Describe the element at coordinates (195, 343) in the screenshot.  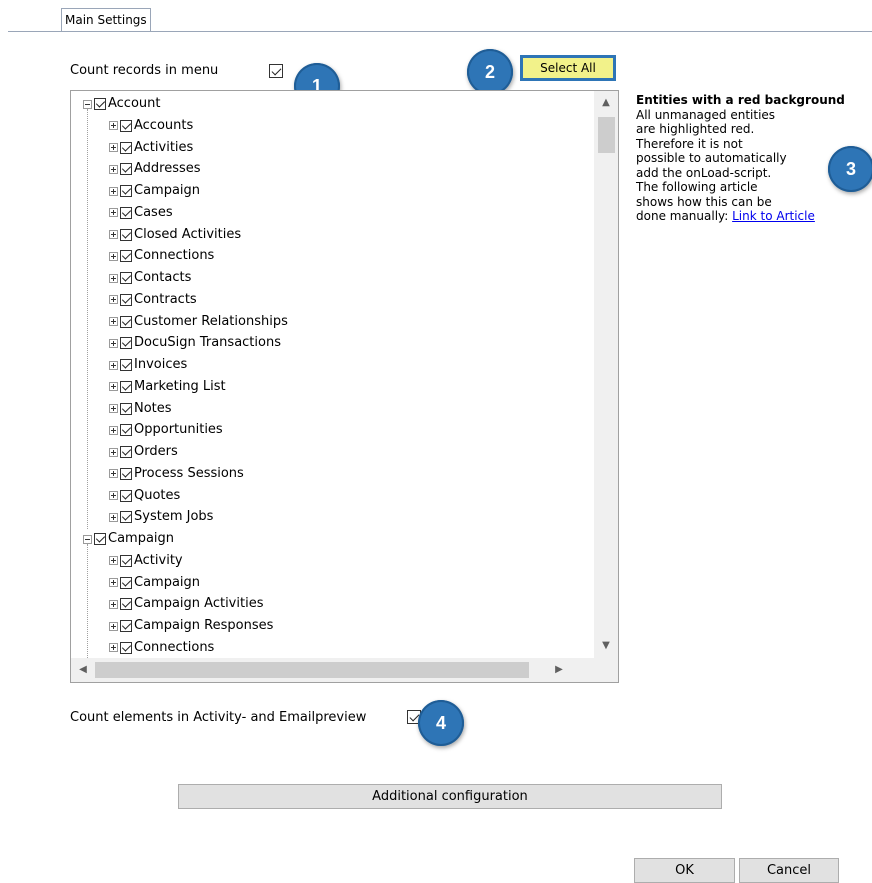
I see `tree-item-row: DocuSign Transactions` at that location.